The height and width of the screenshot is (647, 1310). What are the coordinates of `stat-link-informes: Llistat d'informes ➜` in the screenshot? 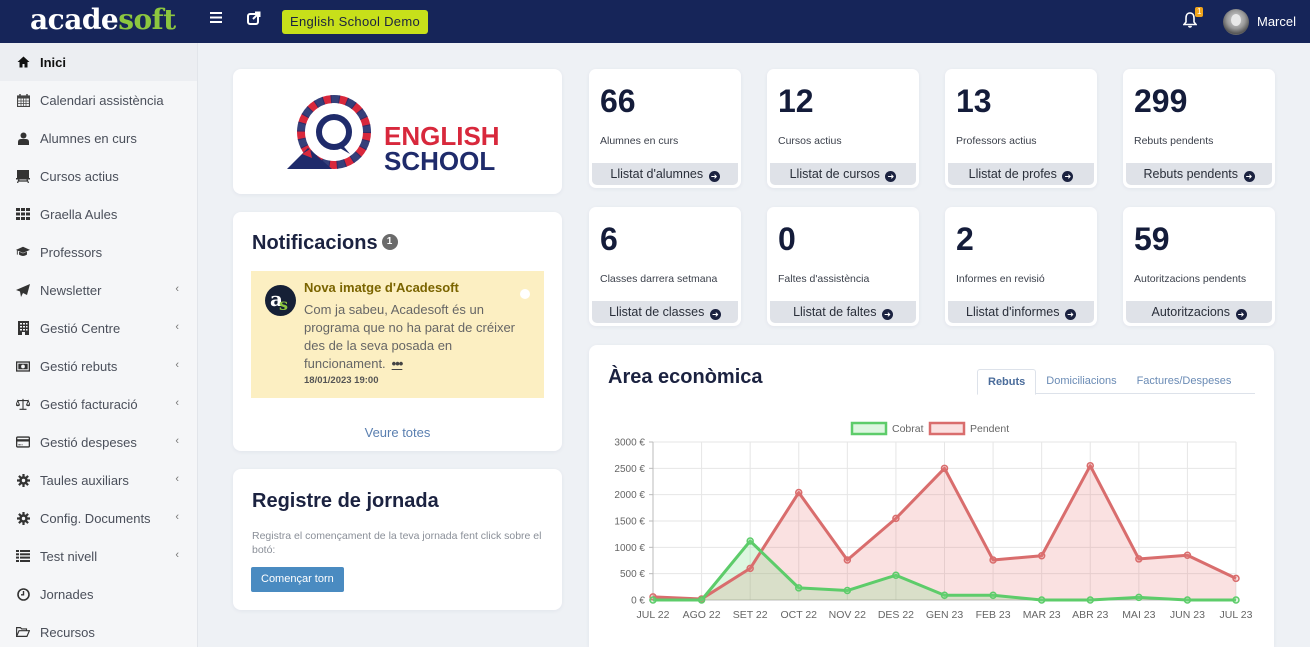 It's located at (1021, 312).